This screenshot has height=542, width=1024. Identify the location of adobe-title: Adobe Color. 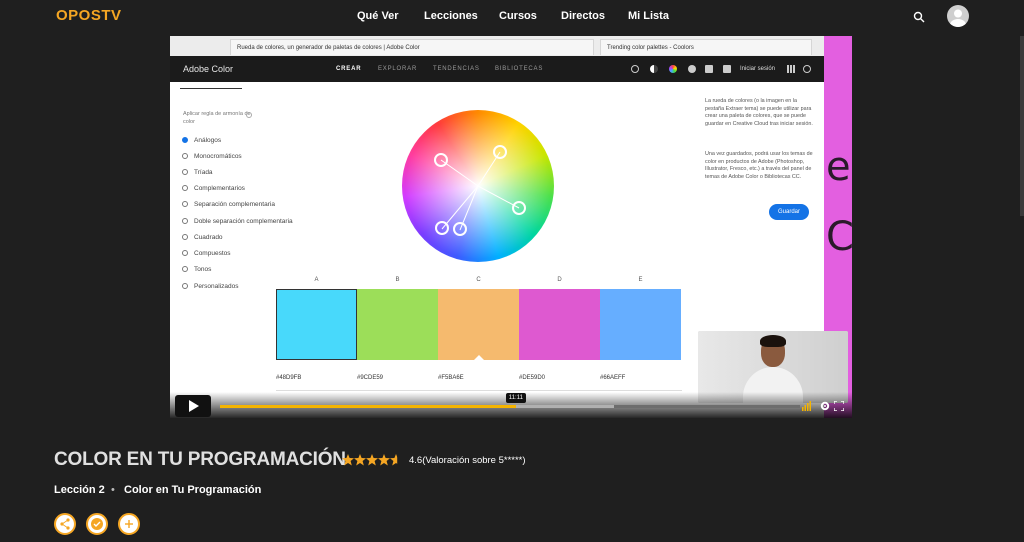
(208, 69).